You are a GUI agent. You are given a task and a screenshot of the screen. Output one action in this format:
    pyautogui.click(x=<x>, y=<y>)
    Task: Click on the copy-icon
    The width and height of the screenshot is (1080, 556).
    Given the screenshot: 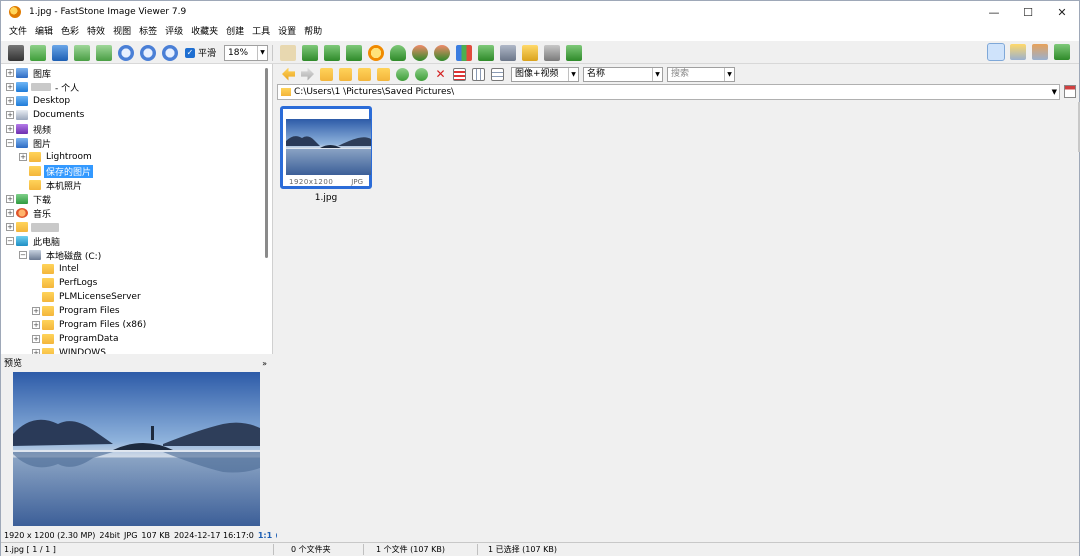 What is the action you would take?
    pyautogui.click(x=421, y=74)
    